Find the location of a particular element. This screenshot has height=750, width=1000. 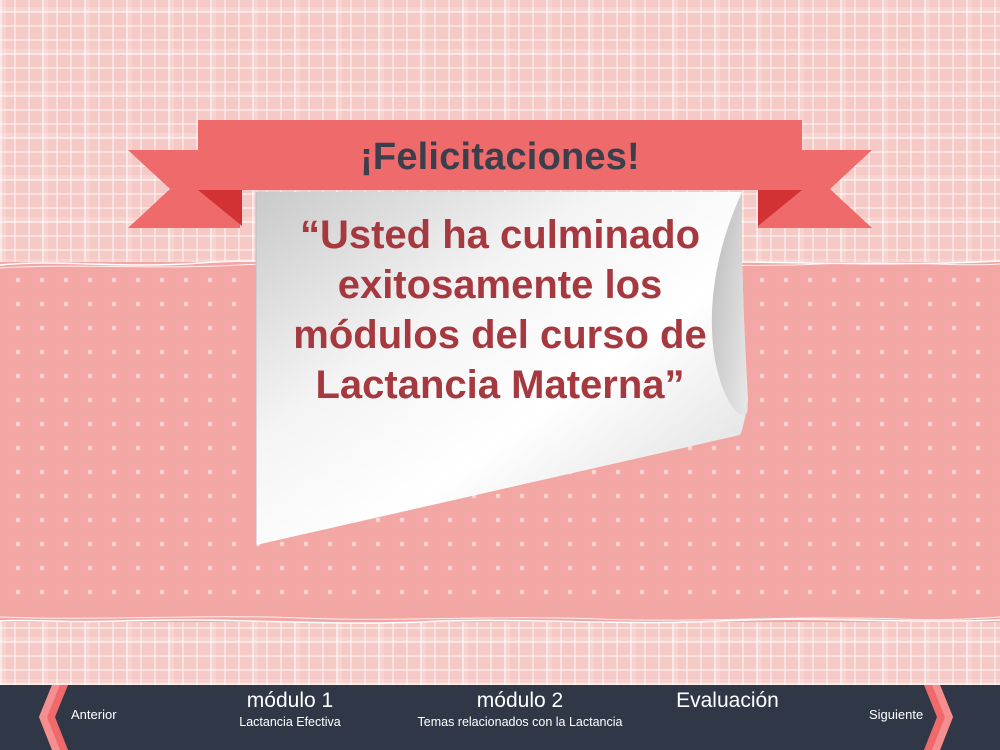

nav-module-1-title: módulo 1 is located at coordinates (290, 700).